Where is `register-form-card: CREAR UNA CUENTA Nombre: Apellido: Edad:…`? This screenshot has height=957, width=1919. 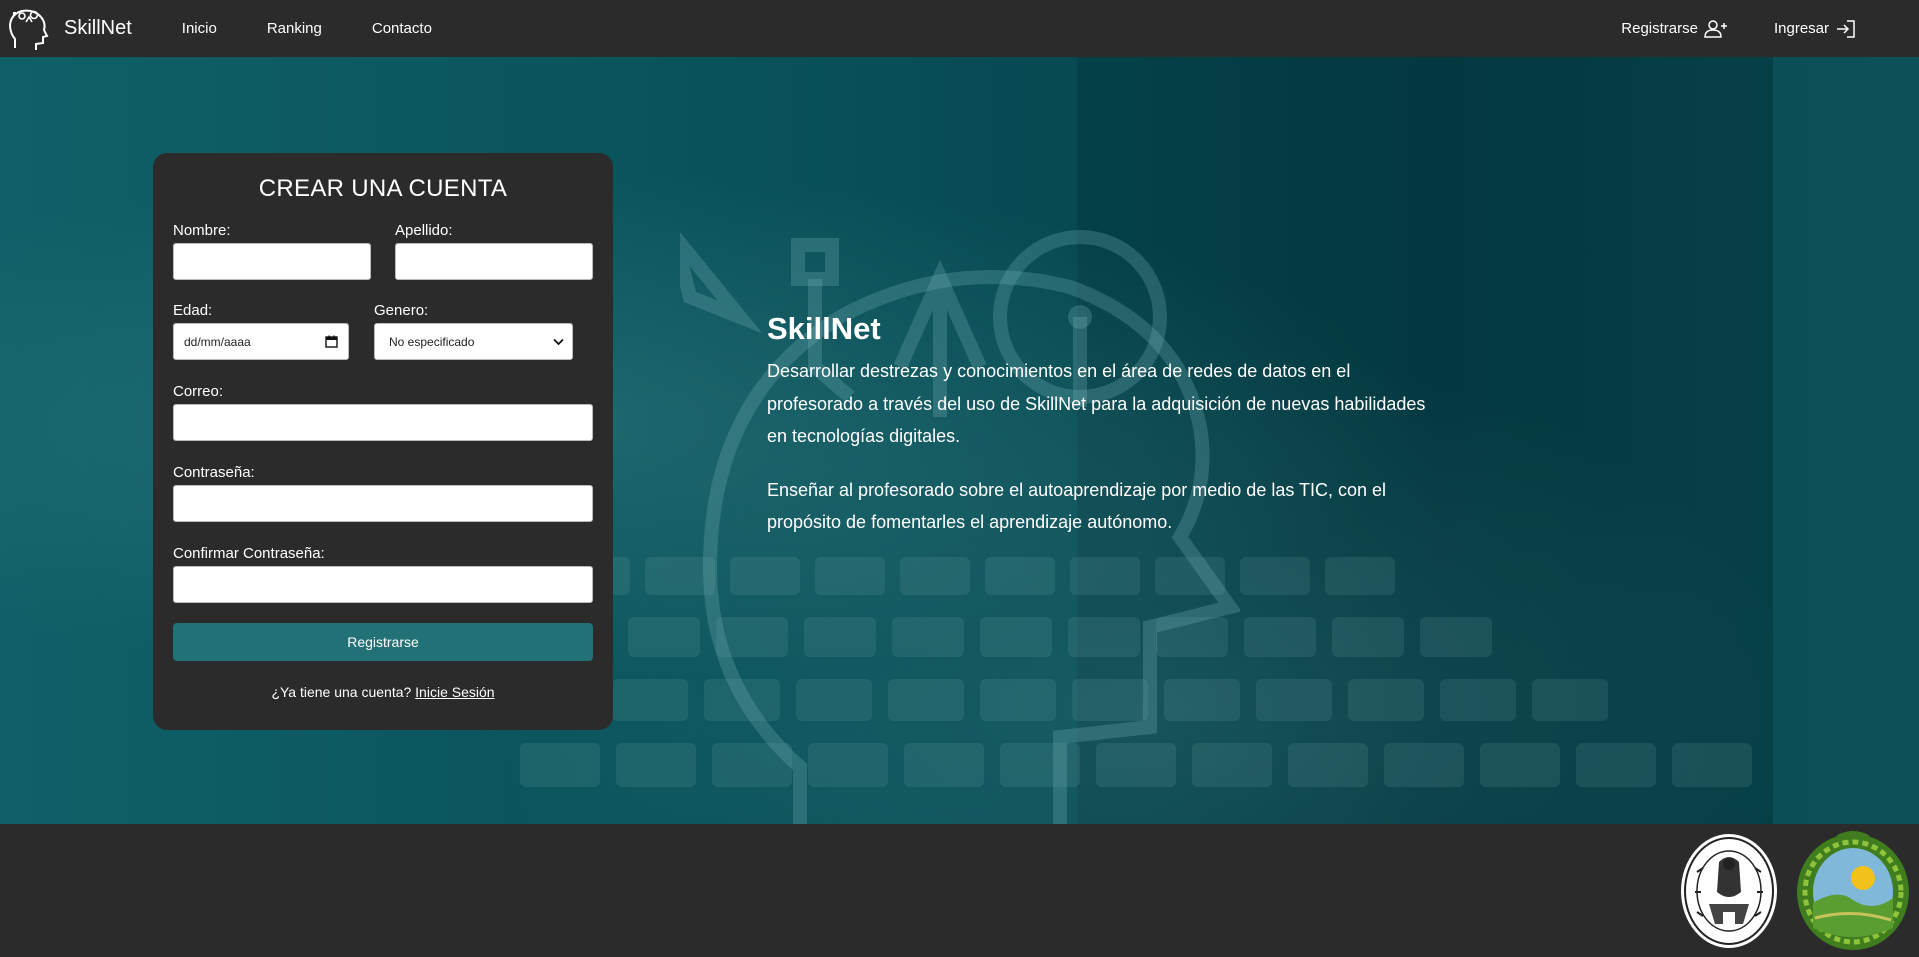 register-form-card: CREAR UNA CUENTA Nombre: Apellido: Edad:… is located at coordinates (383, 441).